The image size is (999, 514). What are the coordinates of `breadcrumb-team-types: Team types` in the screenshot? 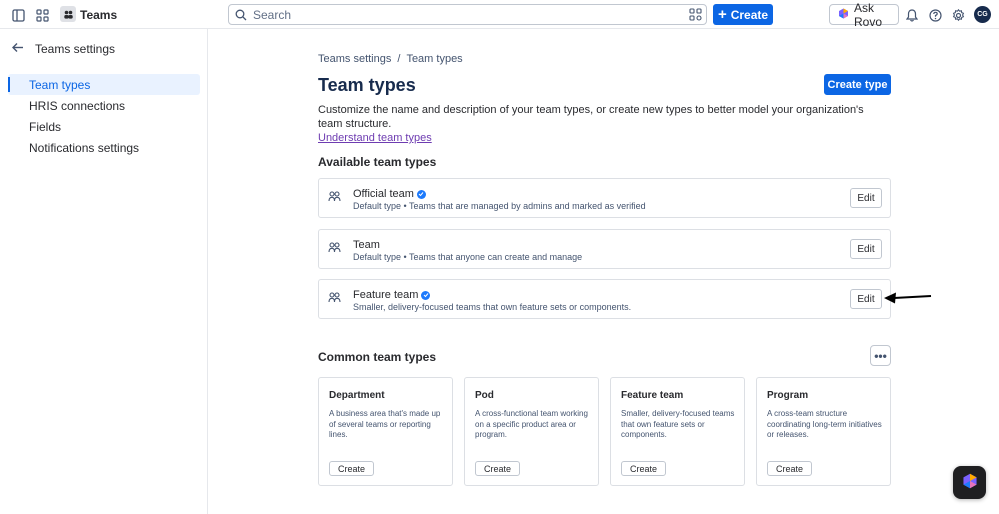 It's located at (434, 59).